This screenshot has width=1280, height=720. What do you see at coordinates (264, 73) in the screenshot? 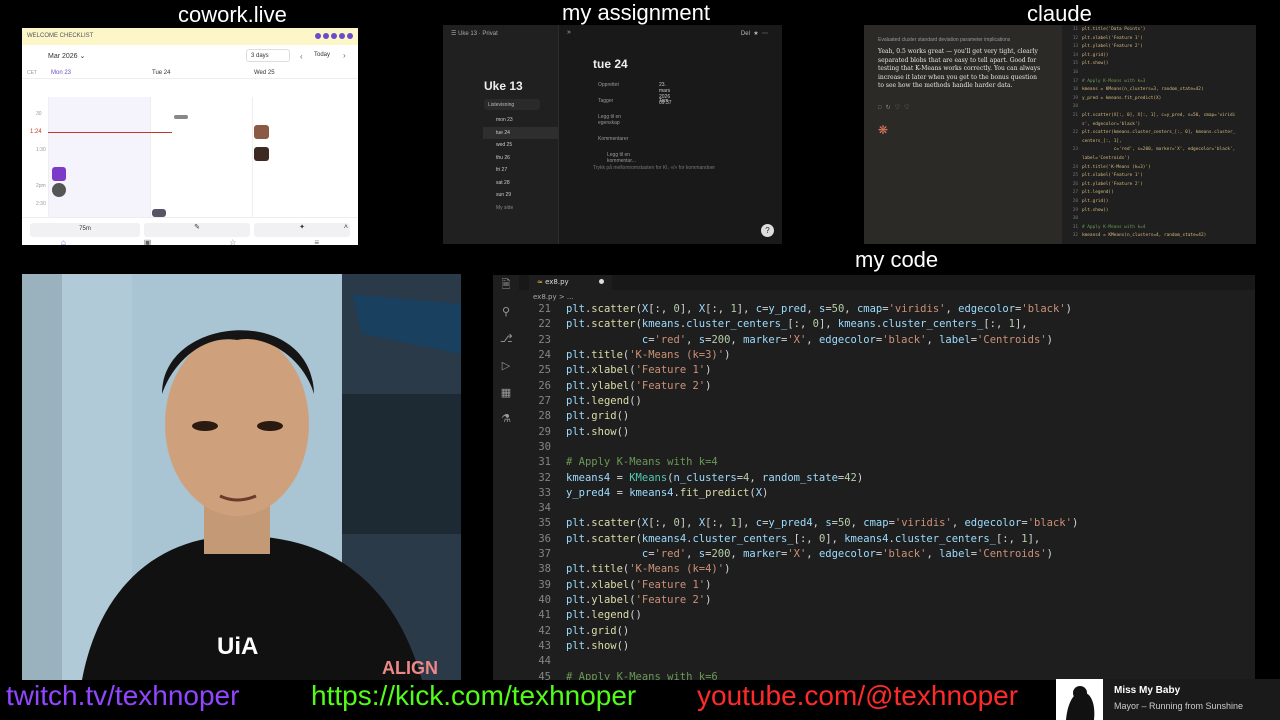
I see `day-wed: Wed 25` at bounding box center [264, 73].